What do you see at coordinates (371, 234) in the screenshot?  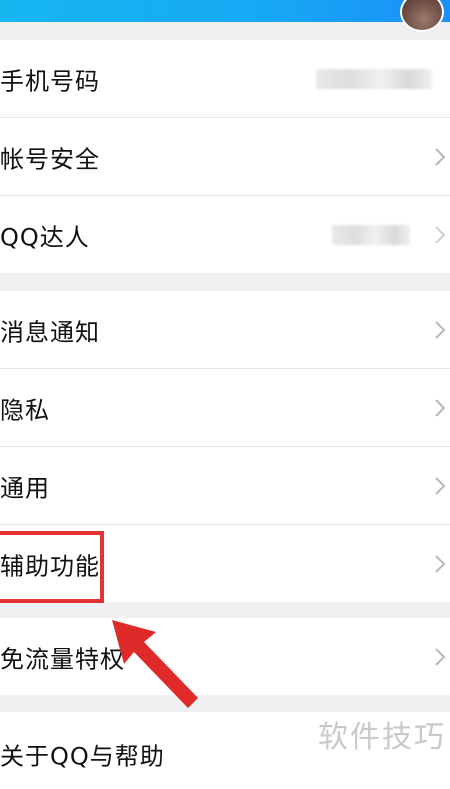 I see `qq-master-value-blurred` at bounding box center [371, 234].